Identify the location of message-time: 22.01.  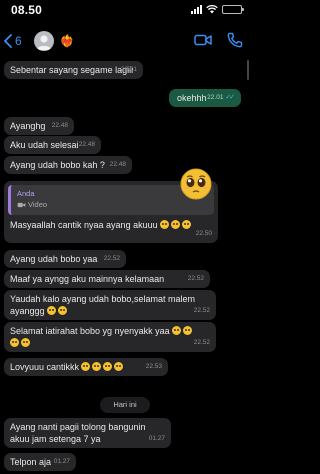
(128, 69).